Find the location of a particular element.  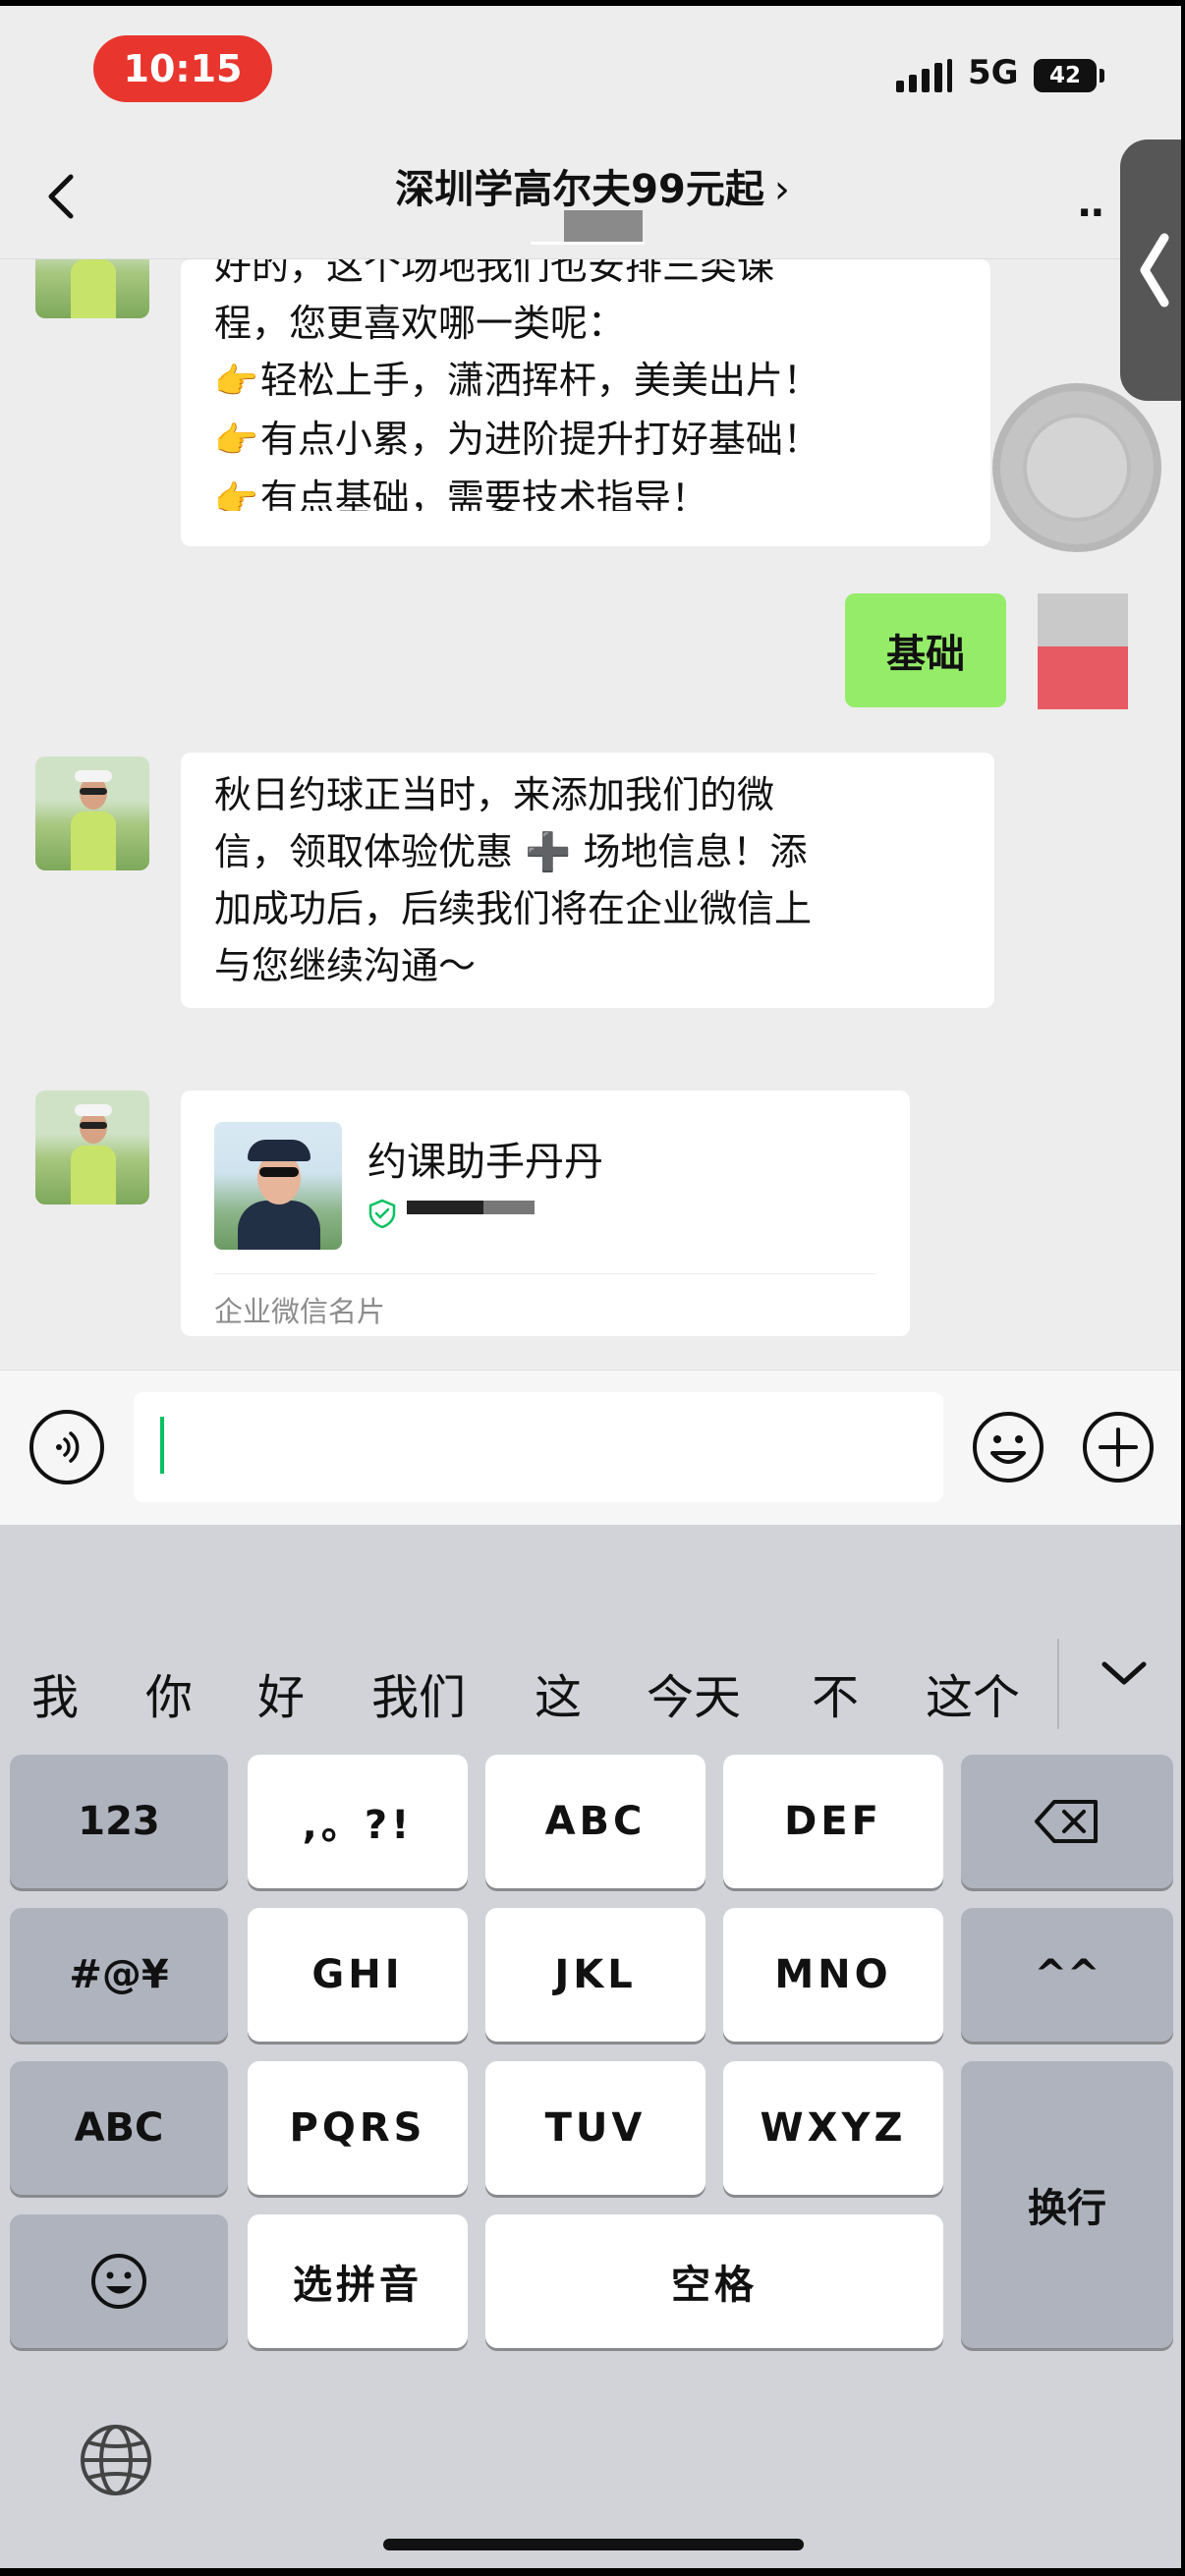

key-mno: MNO is located at coordinates (833, 1975).